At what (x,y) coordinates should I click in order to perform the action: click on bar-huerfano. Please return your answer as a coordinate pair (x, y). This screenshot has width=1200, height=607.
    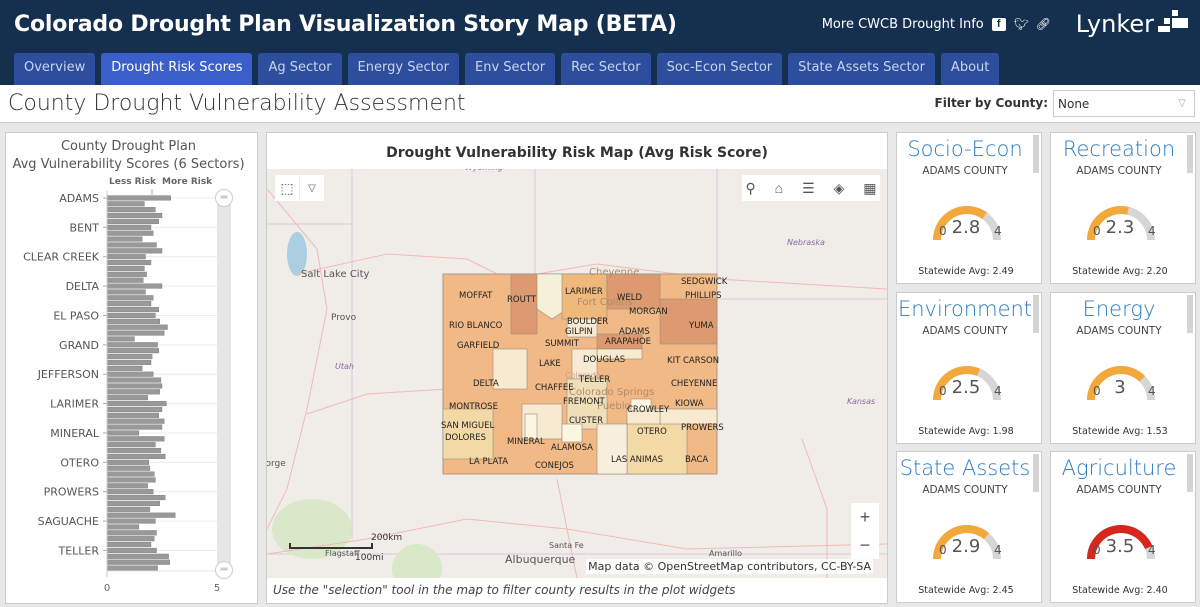
    Looking at the image, I should click on (129, 362).